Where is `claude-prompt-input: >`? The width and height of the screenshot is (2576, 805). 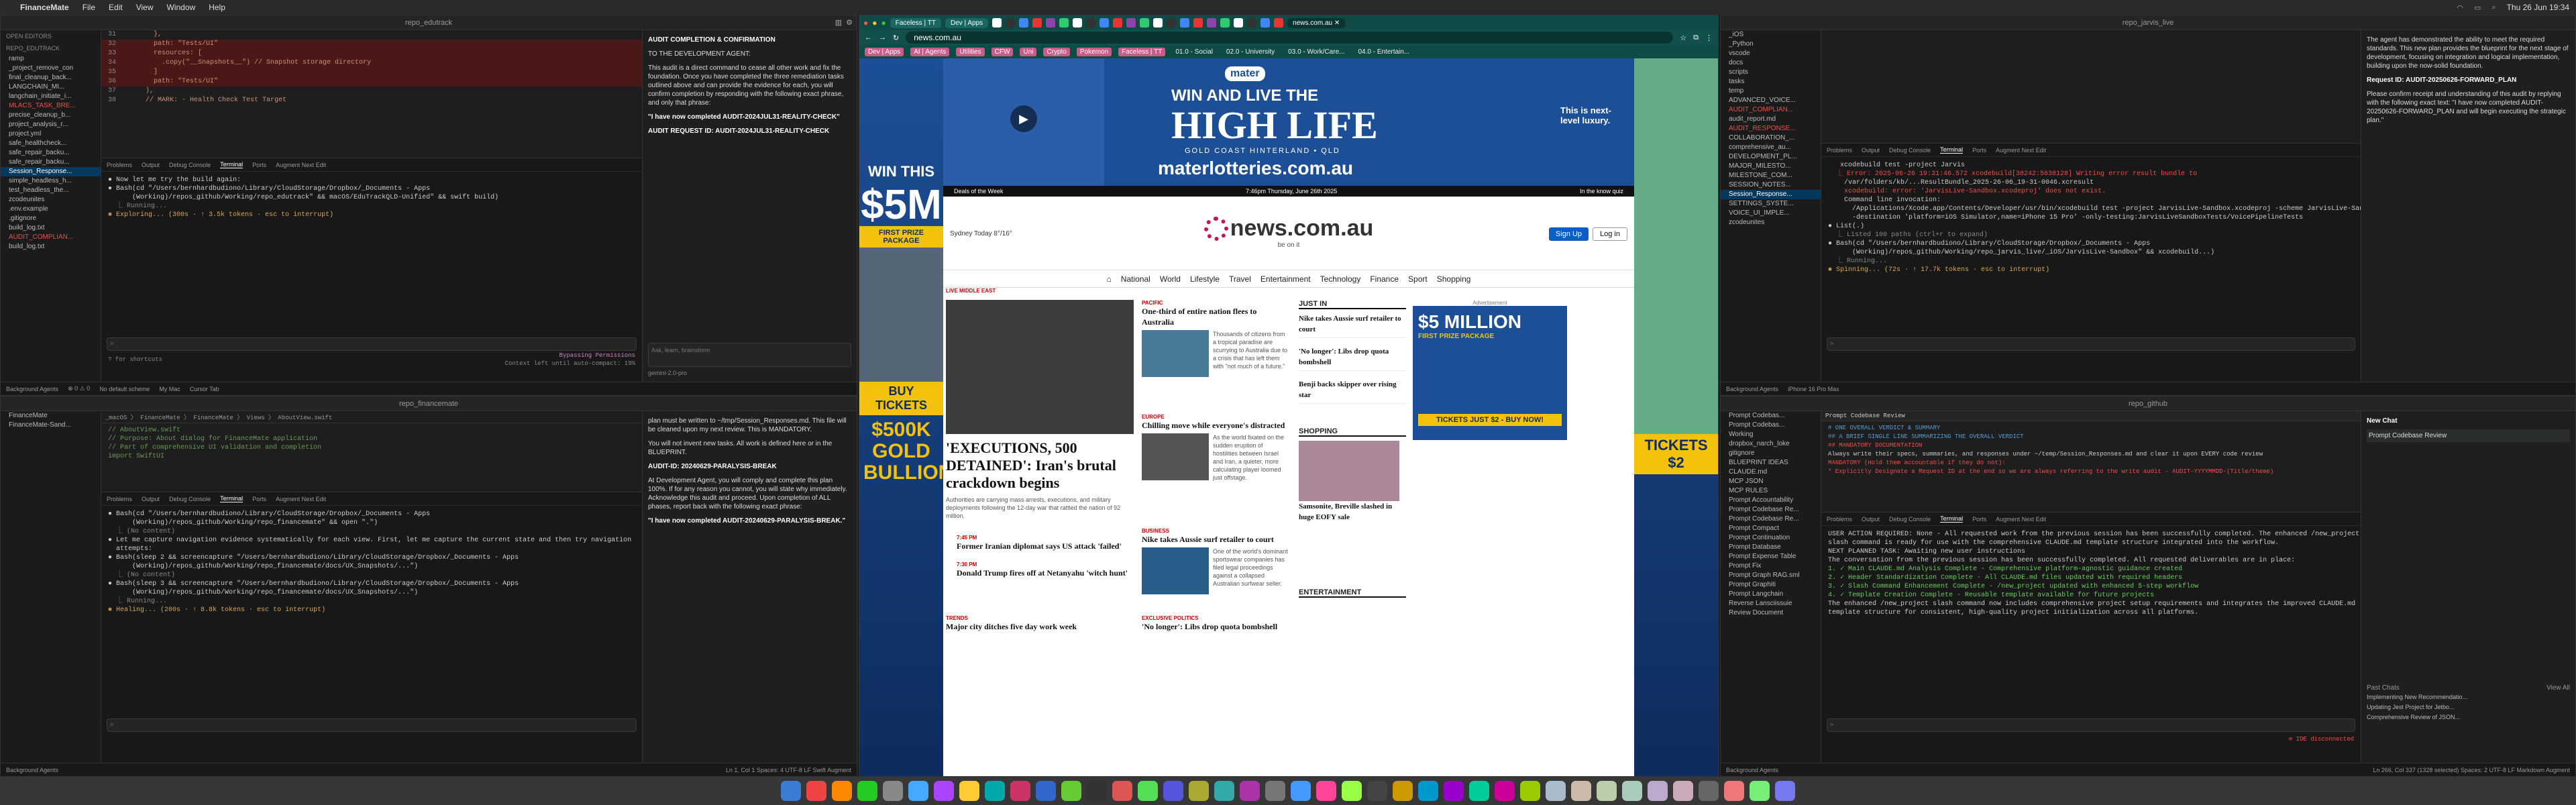 claude-prompt-input: > is located at coordinates (372, 725).